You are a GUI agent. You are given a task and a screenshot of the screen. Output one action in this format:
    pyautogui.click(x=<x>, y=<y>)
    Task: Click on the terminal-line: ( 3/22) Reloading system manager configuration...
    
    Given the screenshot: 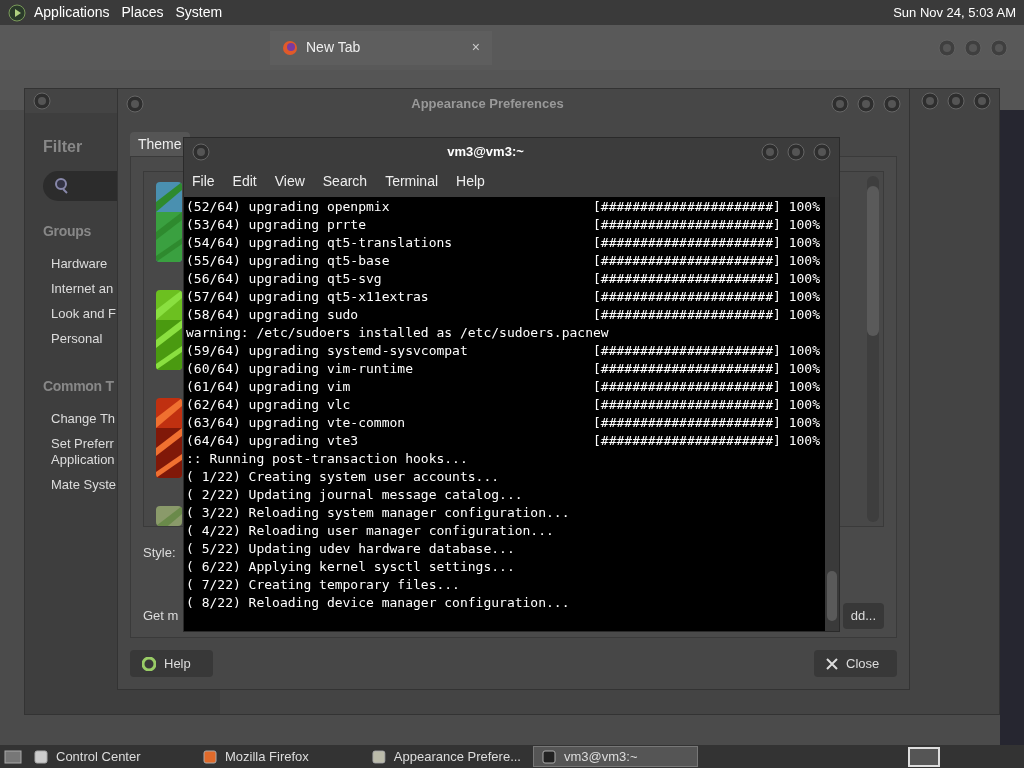 What is the action you would take?
    pyautogui.click(x=378, y=513)
    